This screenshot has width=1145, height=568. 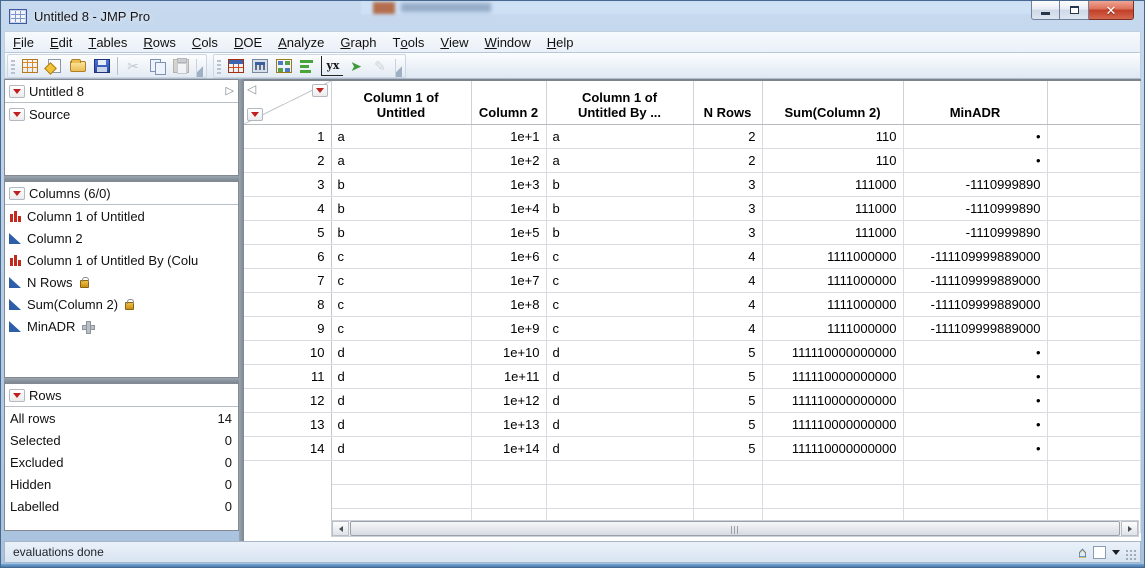 I want to click on cell: 1e+2, so click(x=509, y=160).